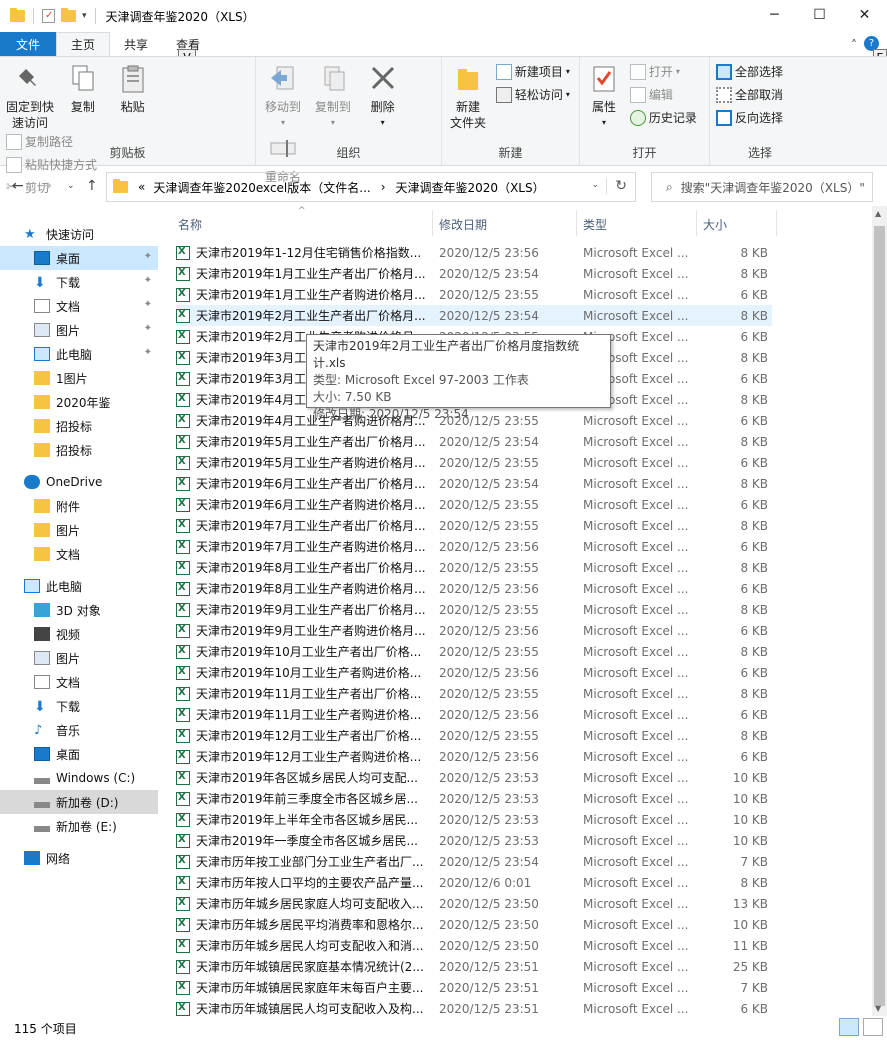  I want to click on forward-arrow-icon: →, so click(46, 186).